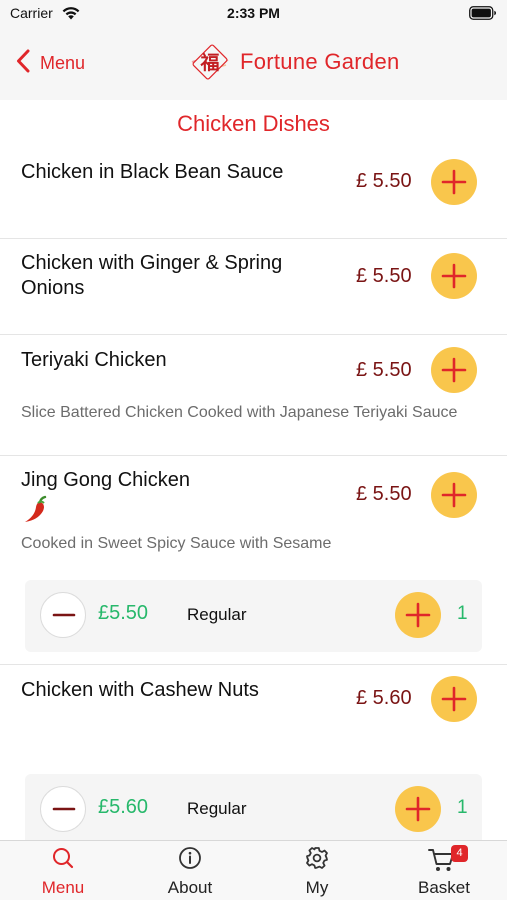 This screenshot has width=507, height=900. I want to click on tab-label: Basket, so click(444, 887).